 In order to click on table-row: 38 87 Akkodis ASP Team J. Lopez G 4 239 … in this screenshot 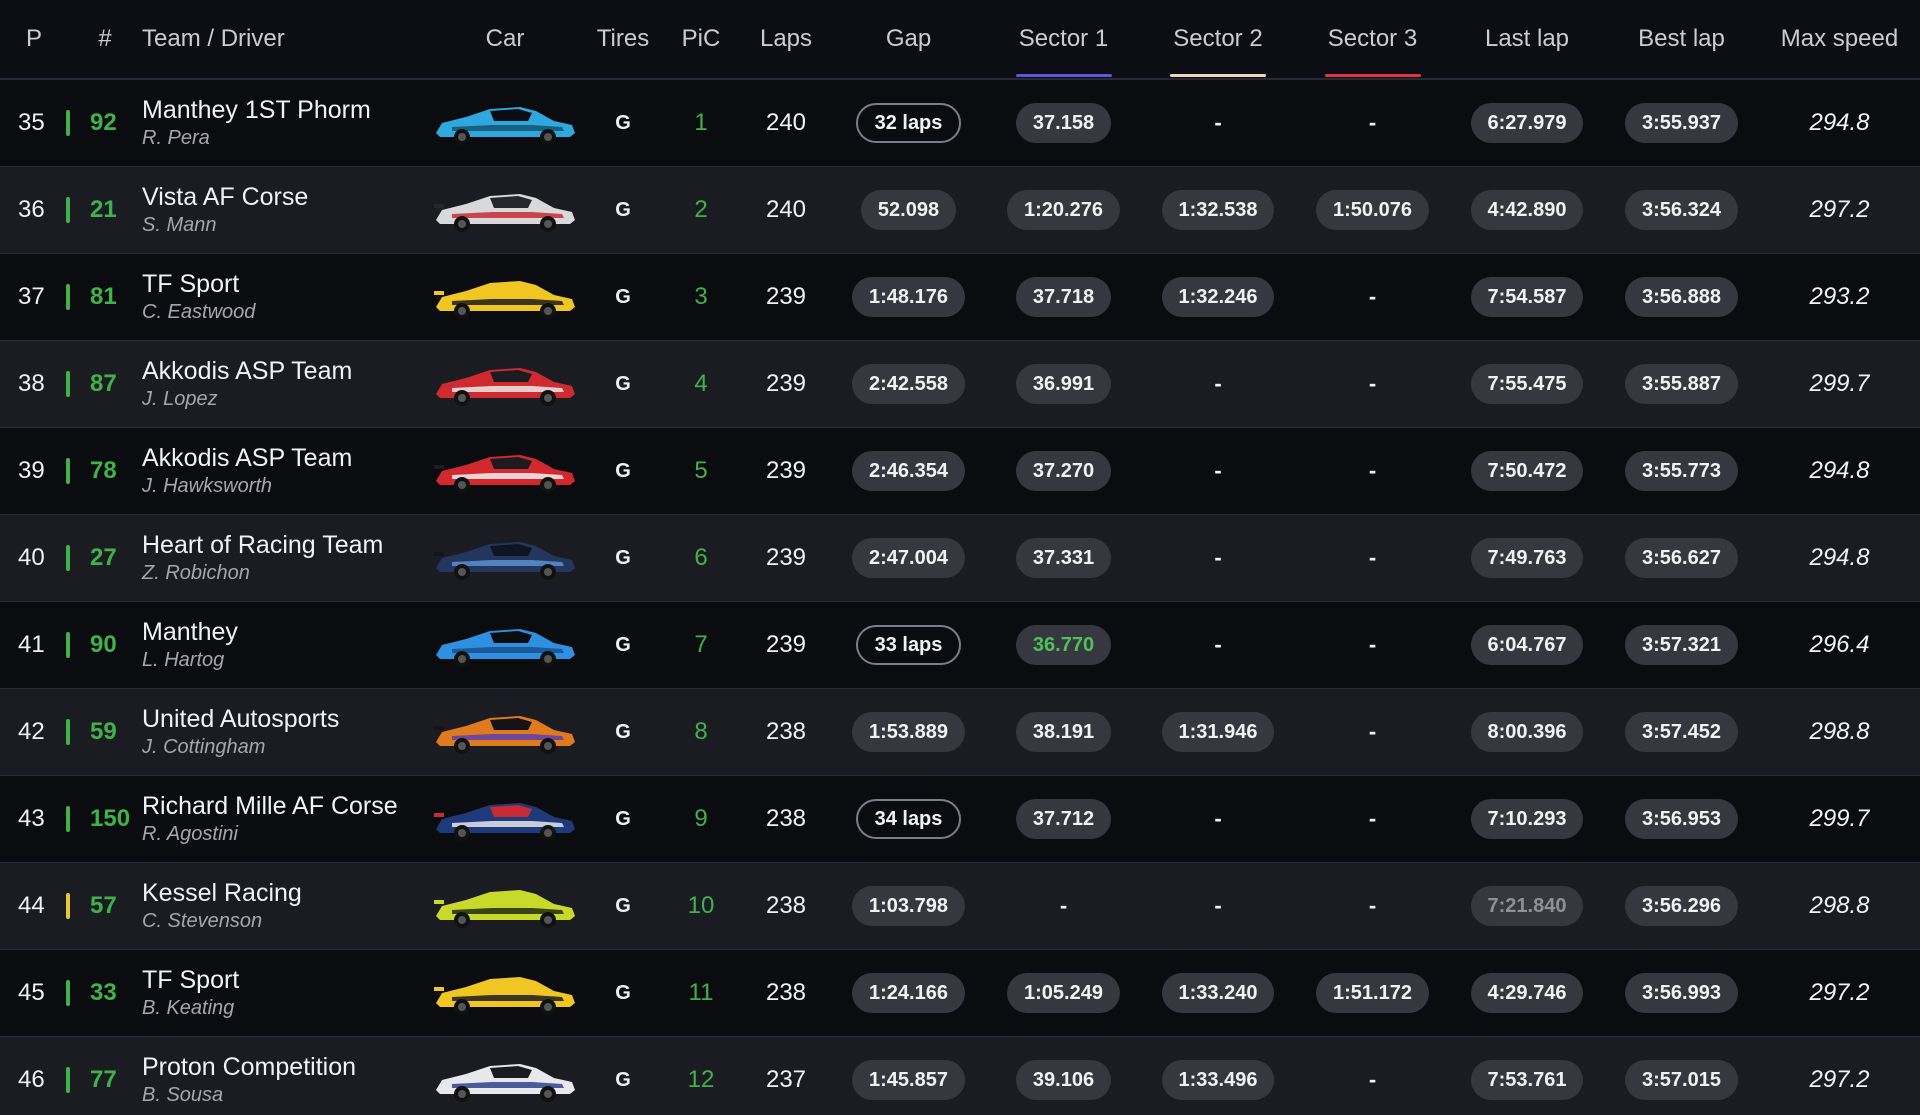, I will do `click(960, 384)`.